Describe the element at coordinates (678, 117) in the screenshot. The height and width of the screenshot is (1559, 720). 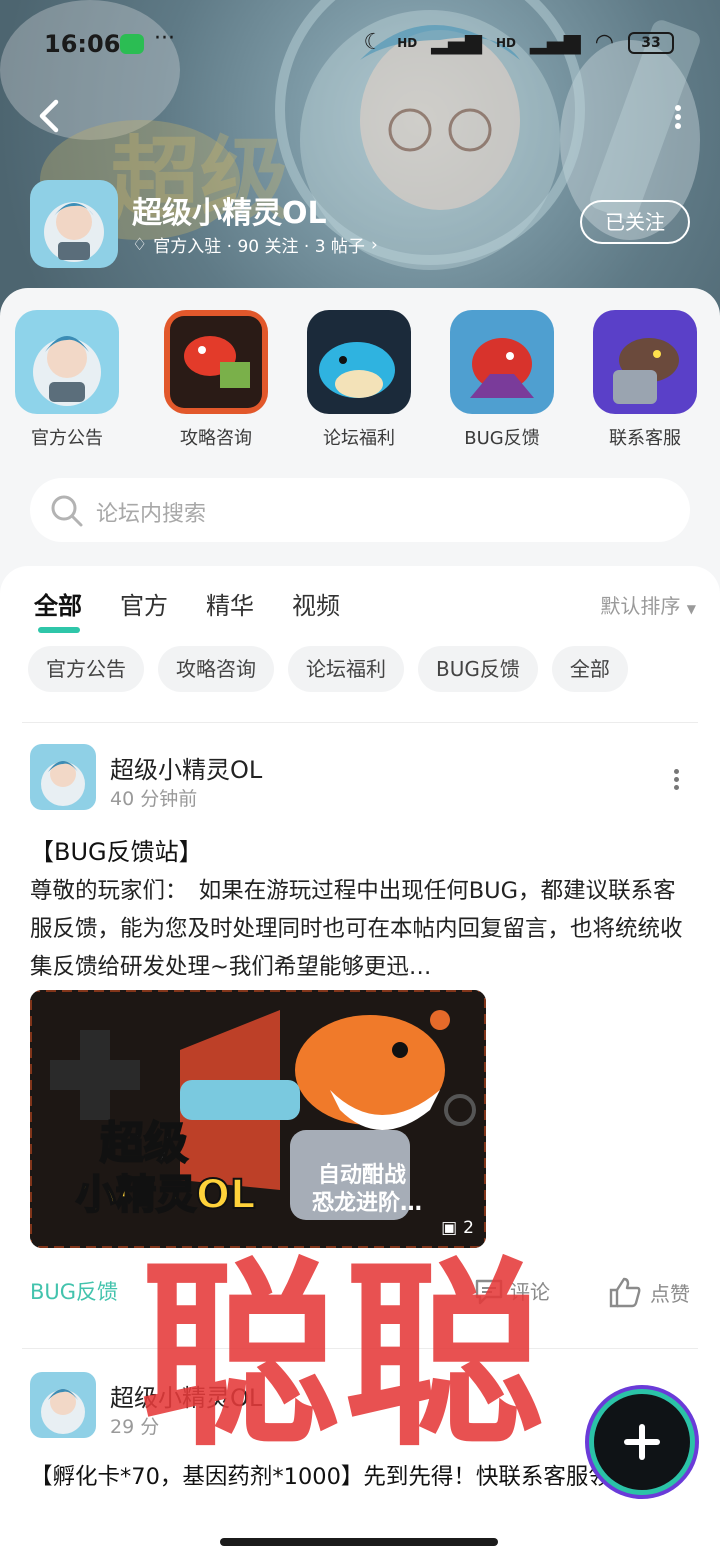
I see `more-options-button` at that location.